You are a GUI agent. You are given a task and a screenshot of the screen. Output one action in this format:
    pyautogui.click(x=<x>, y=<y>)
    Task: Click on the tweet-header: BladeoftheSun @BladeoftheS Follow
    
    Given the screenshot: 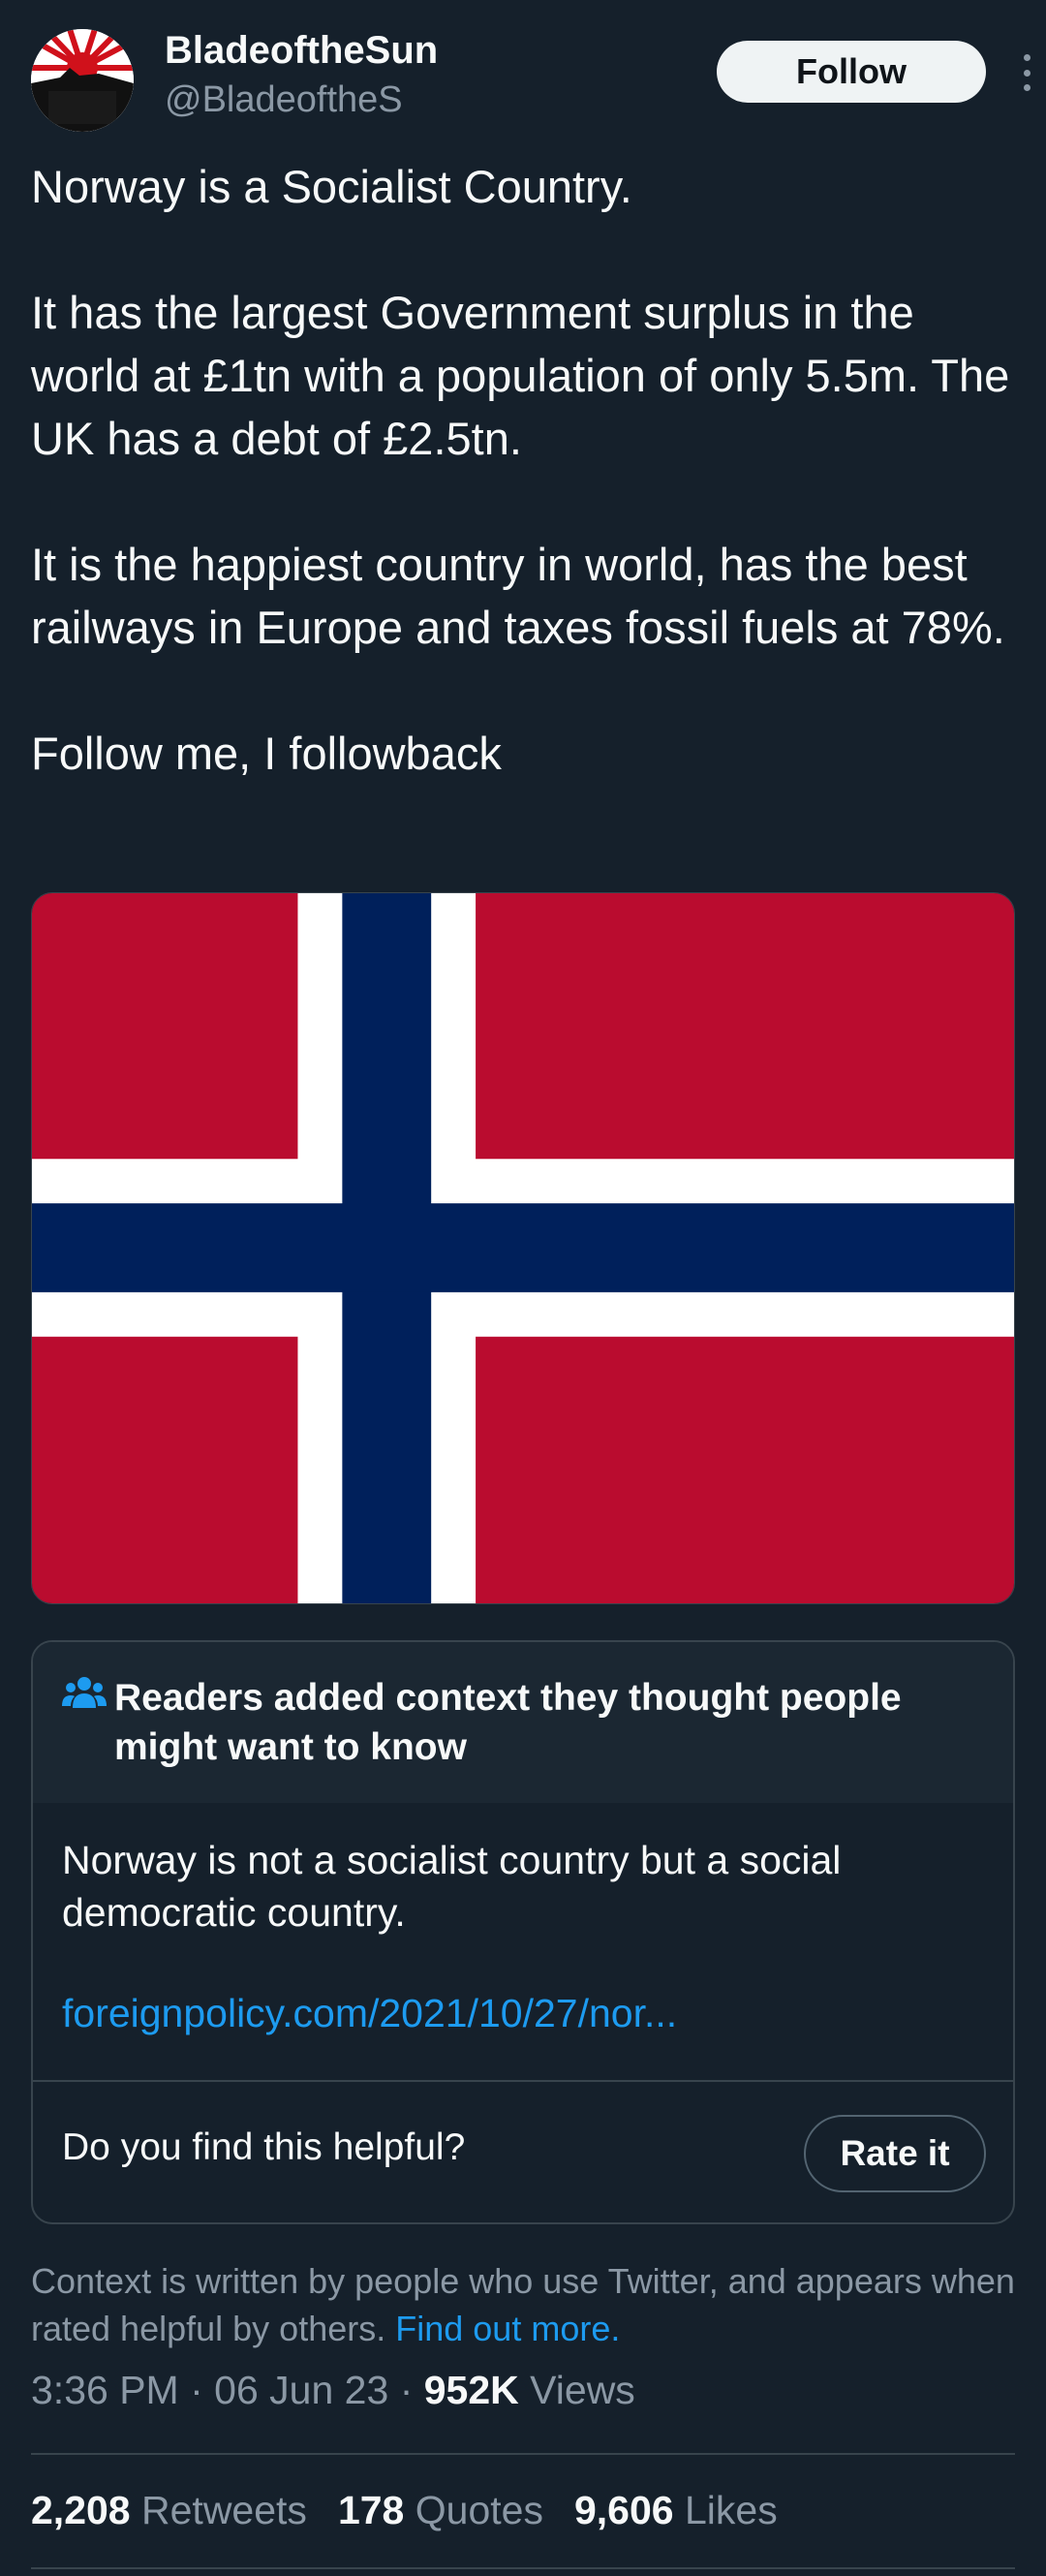 What is the action you would take?
    pyautogui.click(x=531, y=71)
    